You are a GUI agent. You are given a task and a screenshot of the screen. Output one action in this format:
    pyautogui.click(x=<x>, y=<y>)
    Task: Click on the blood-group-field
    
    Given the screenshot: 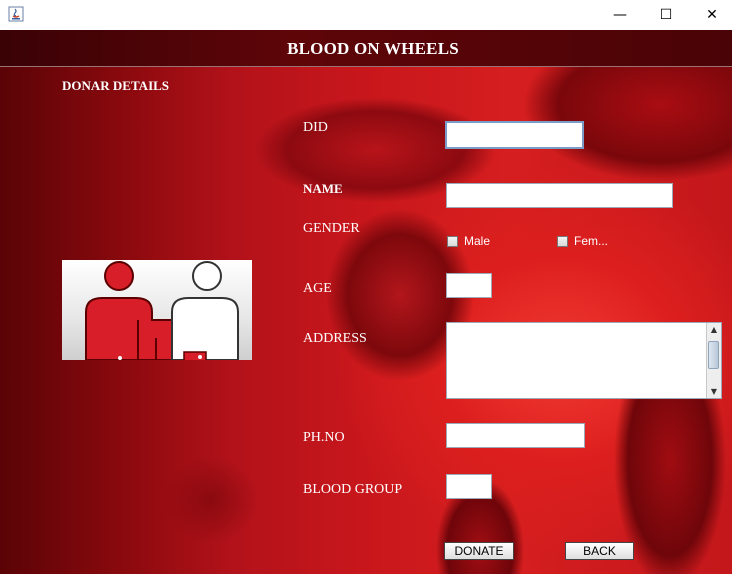 What is the action you would take?
    pyautogui.click(x=469, y=486)
    